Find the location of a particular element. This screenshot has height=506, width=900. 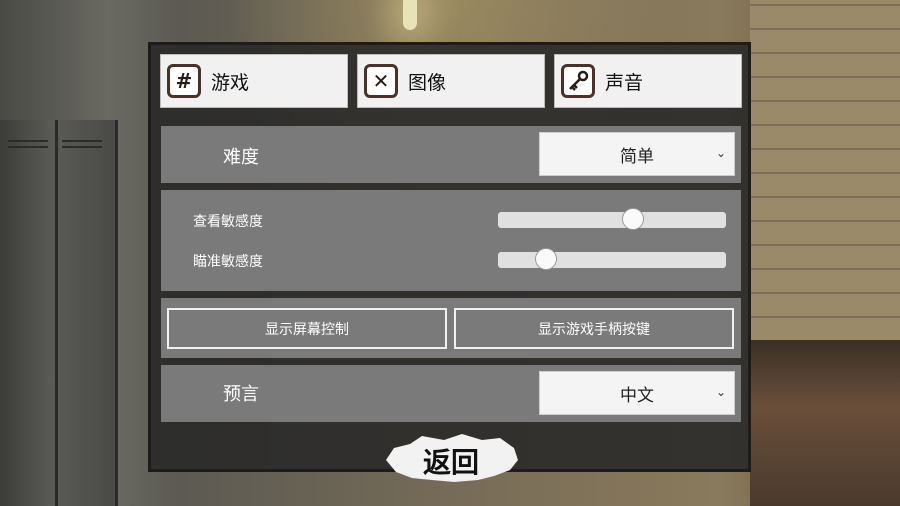

look-sensitivity-slider is located at coordinates (612, 219).